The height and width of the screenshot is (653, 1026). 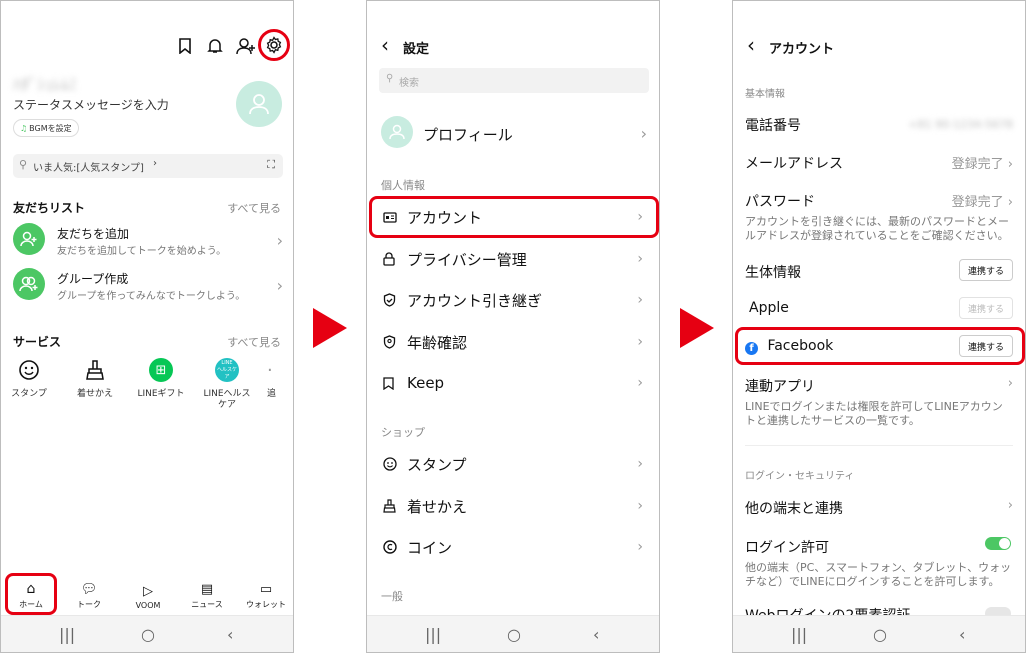 What do you see at coordinates (94, 394) in the screenshot?
I see `service-label: 着せかえ` at bounding box center [94, 394].